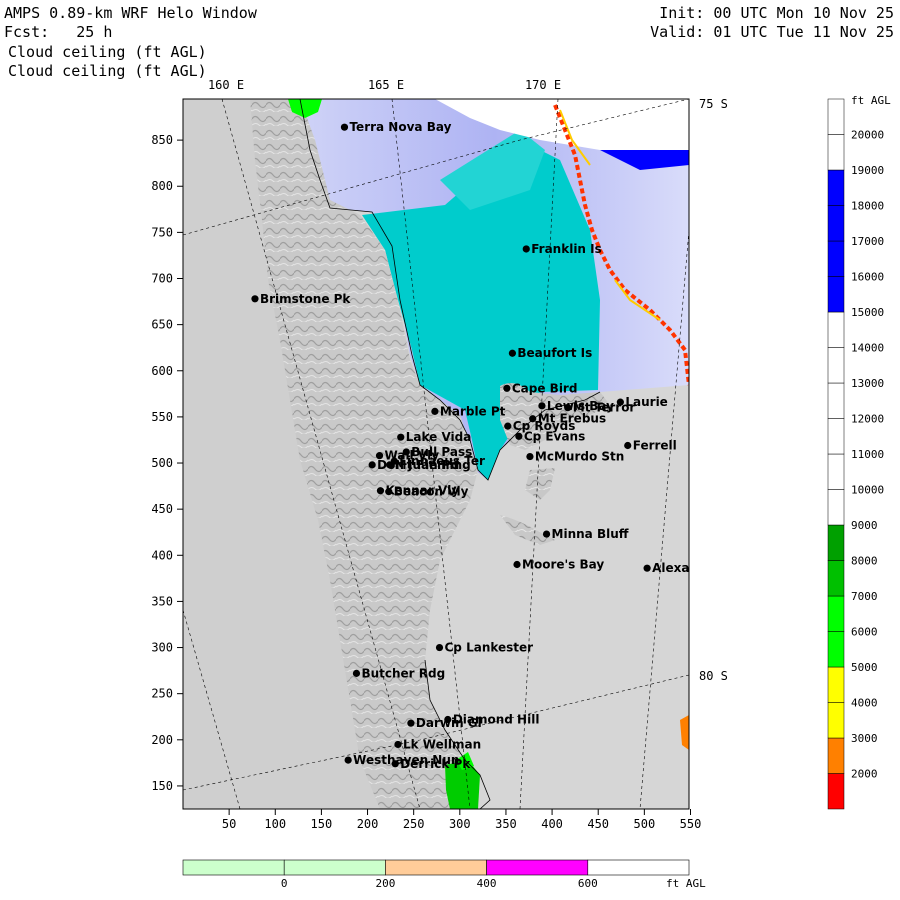  I want to click on terrain-bar-label: 600, so click(588, 883).